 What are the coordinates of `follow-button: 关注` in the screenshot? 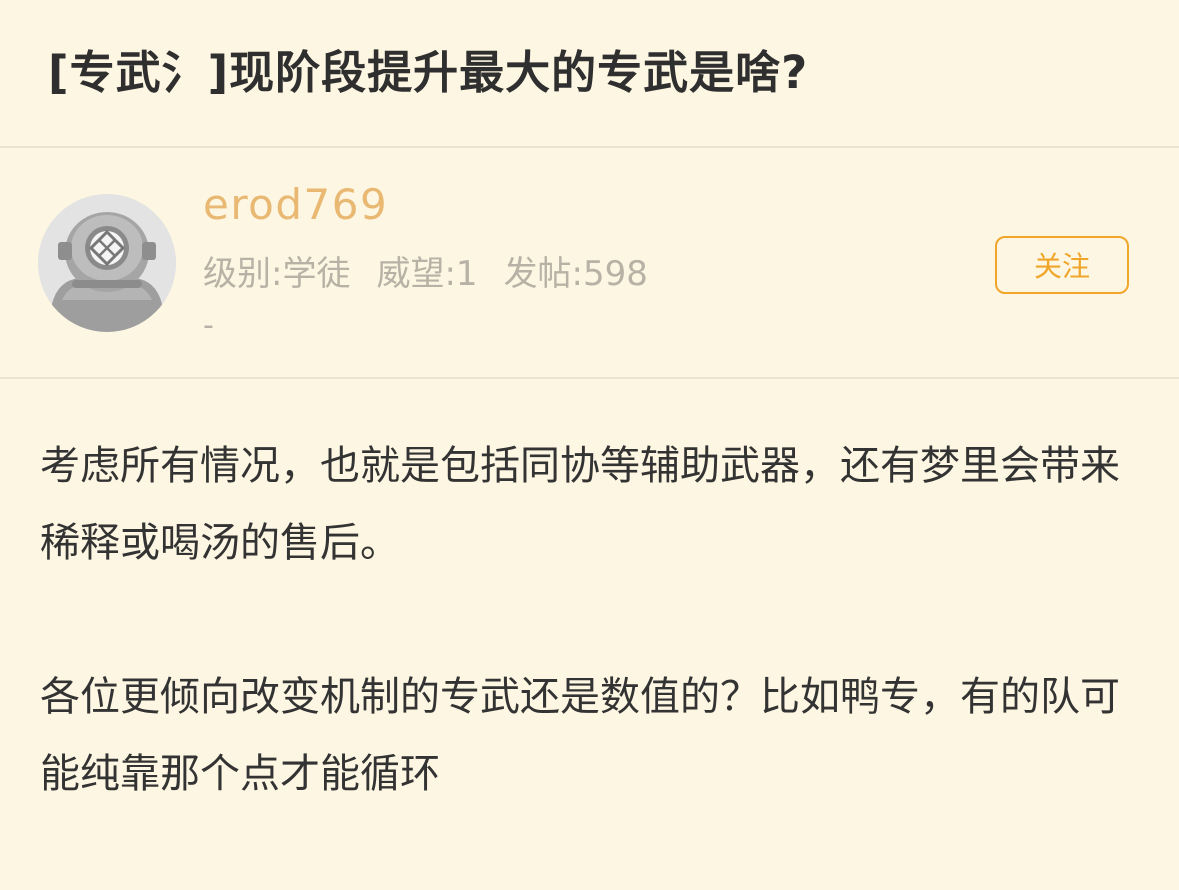 It's located at (1062, 265).